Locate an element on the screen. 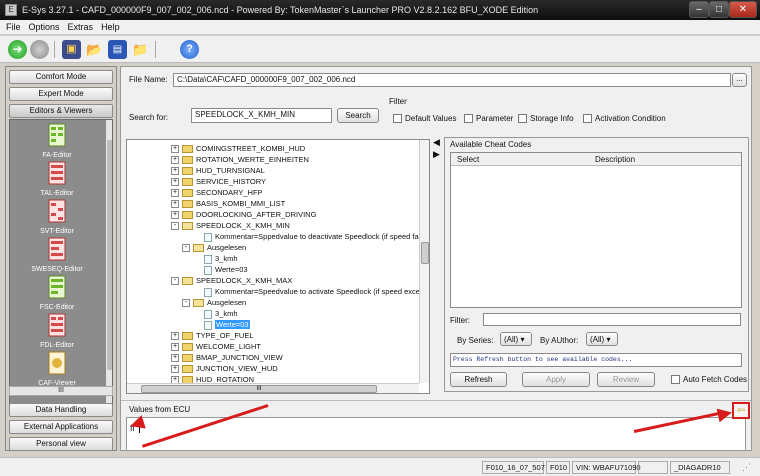 This screenshot has width=760, height=476. tree-row: + WELCOME_LIGHT is located at coordinates (216, 346).